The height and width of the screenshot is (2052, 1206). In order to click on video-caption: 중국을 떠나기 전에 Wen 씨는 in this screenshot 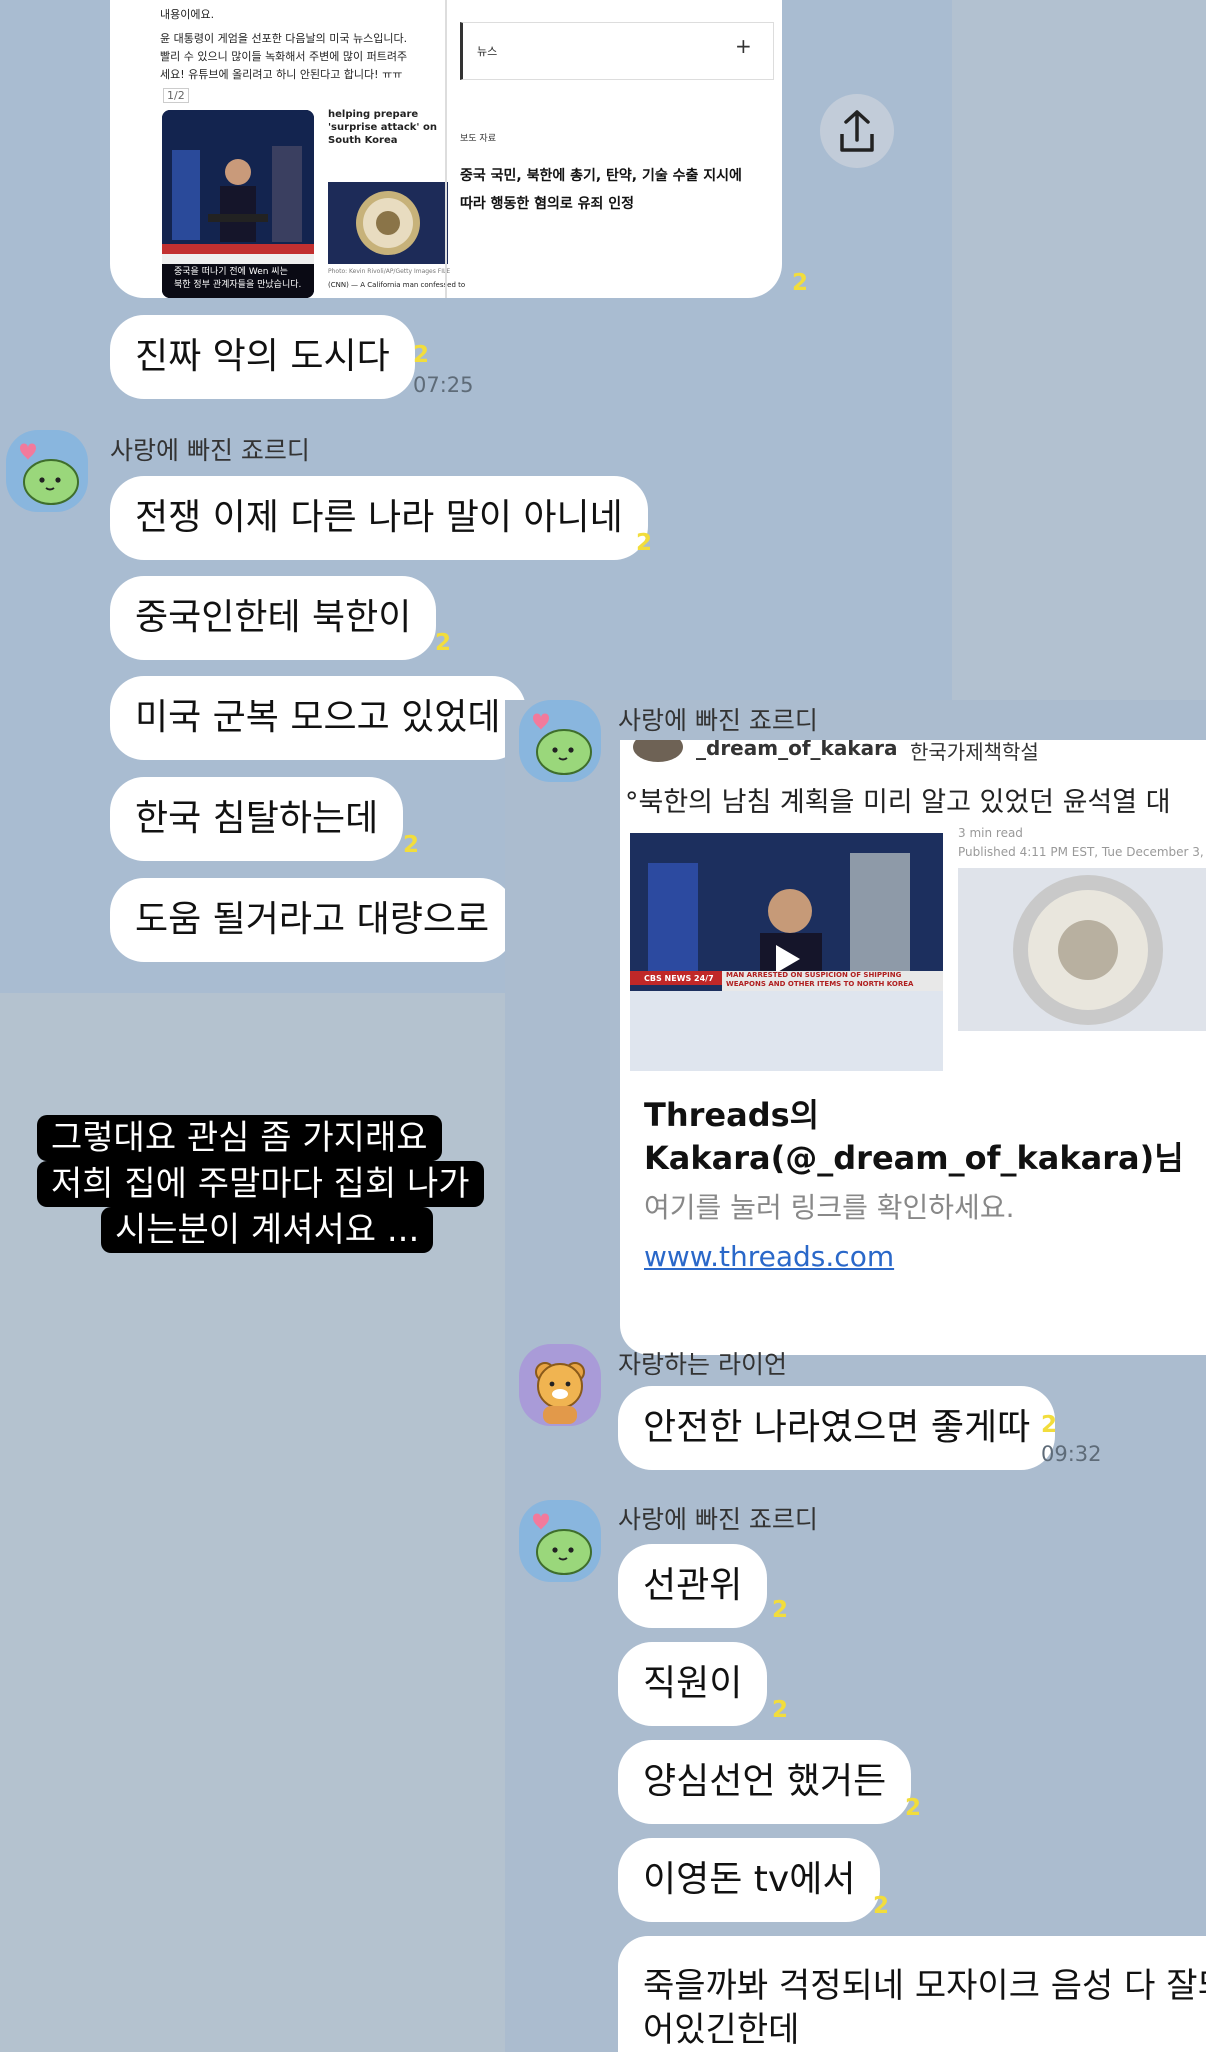, I will do `click(231, 272)`.